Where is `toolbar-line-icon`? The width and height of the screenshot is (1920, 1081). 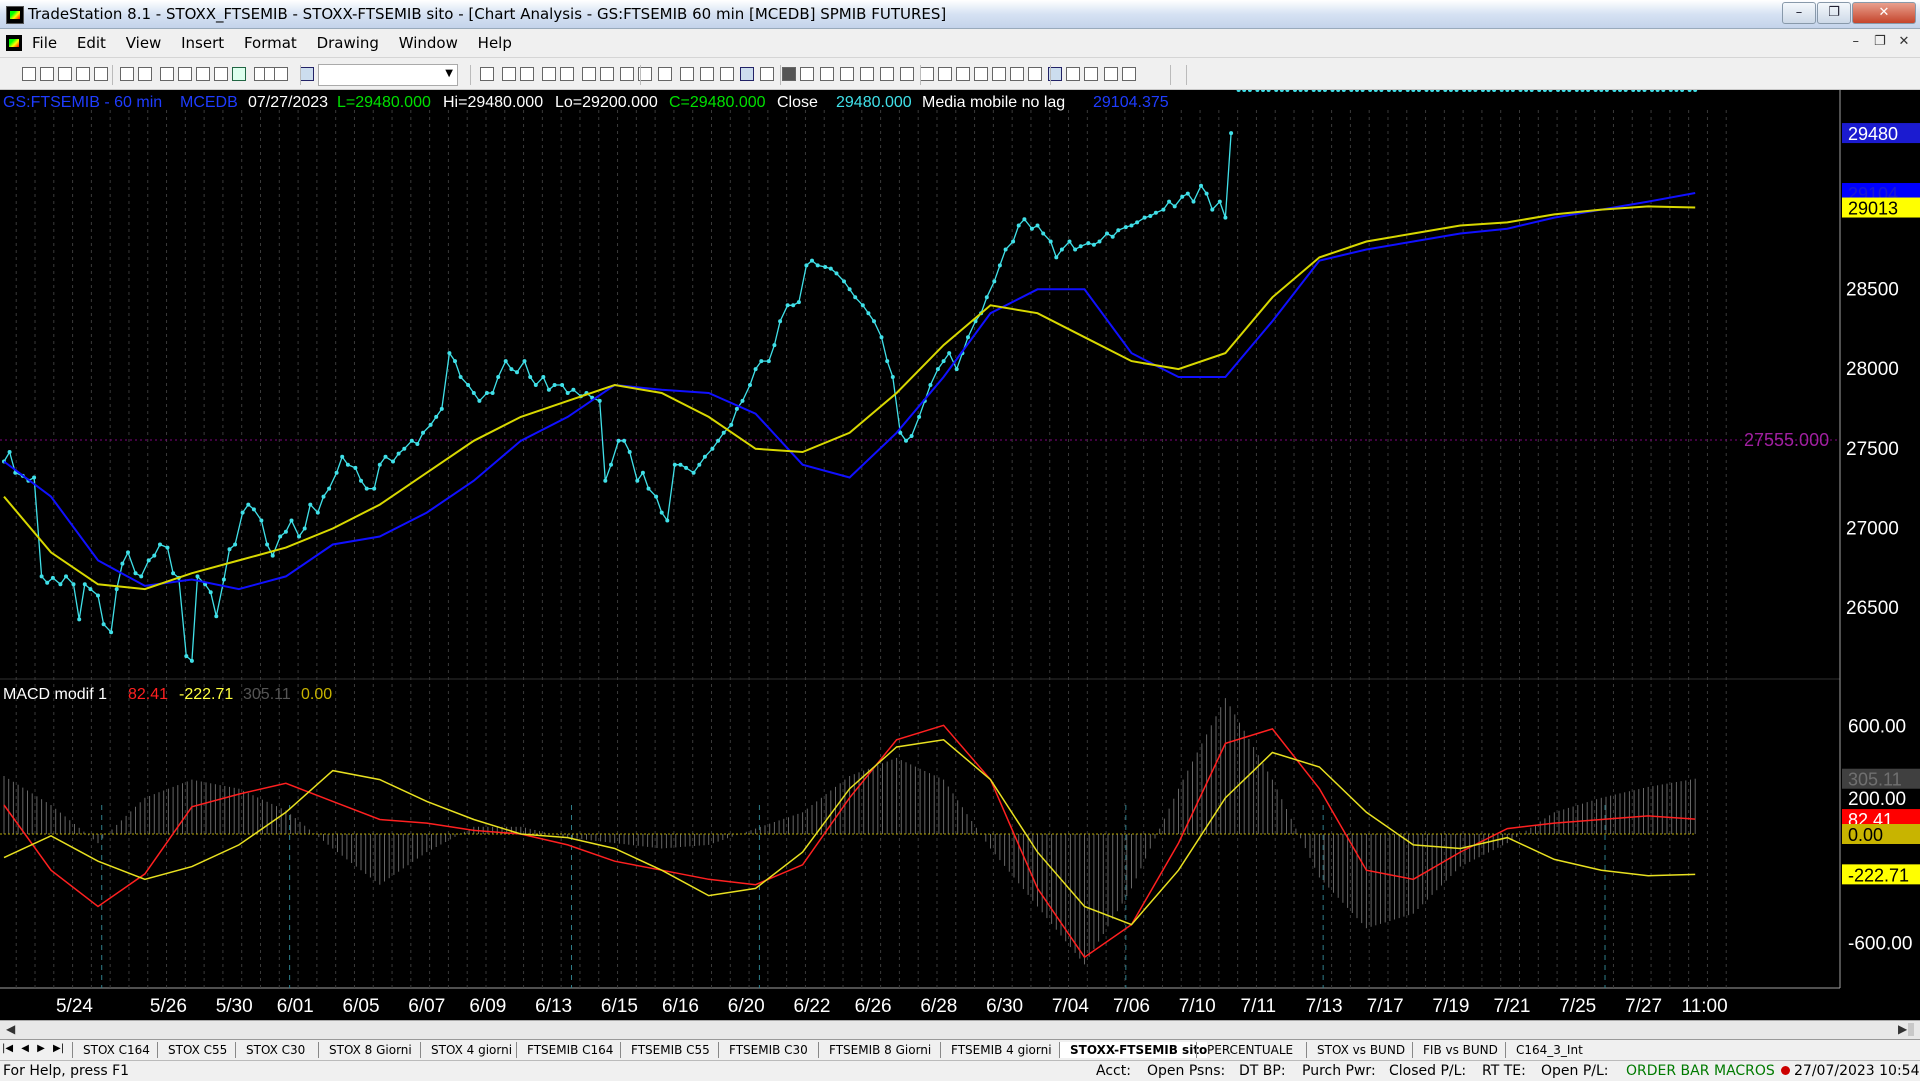
toolbar-line-icon is located at coordinates (789, 74).